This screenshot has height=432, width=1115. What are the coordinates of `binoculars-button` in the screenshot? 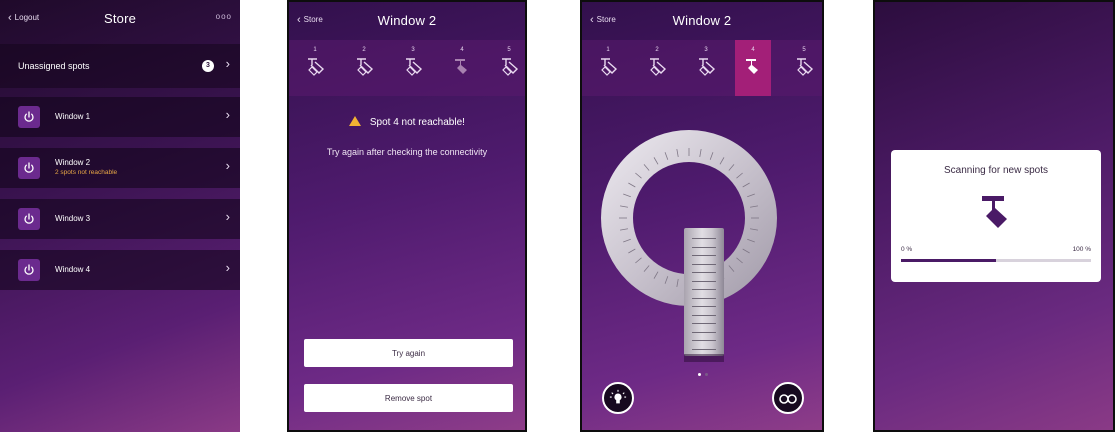 It's located at (788, 398).